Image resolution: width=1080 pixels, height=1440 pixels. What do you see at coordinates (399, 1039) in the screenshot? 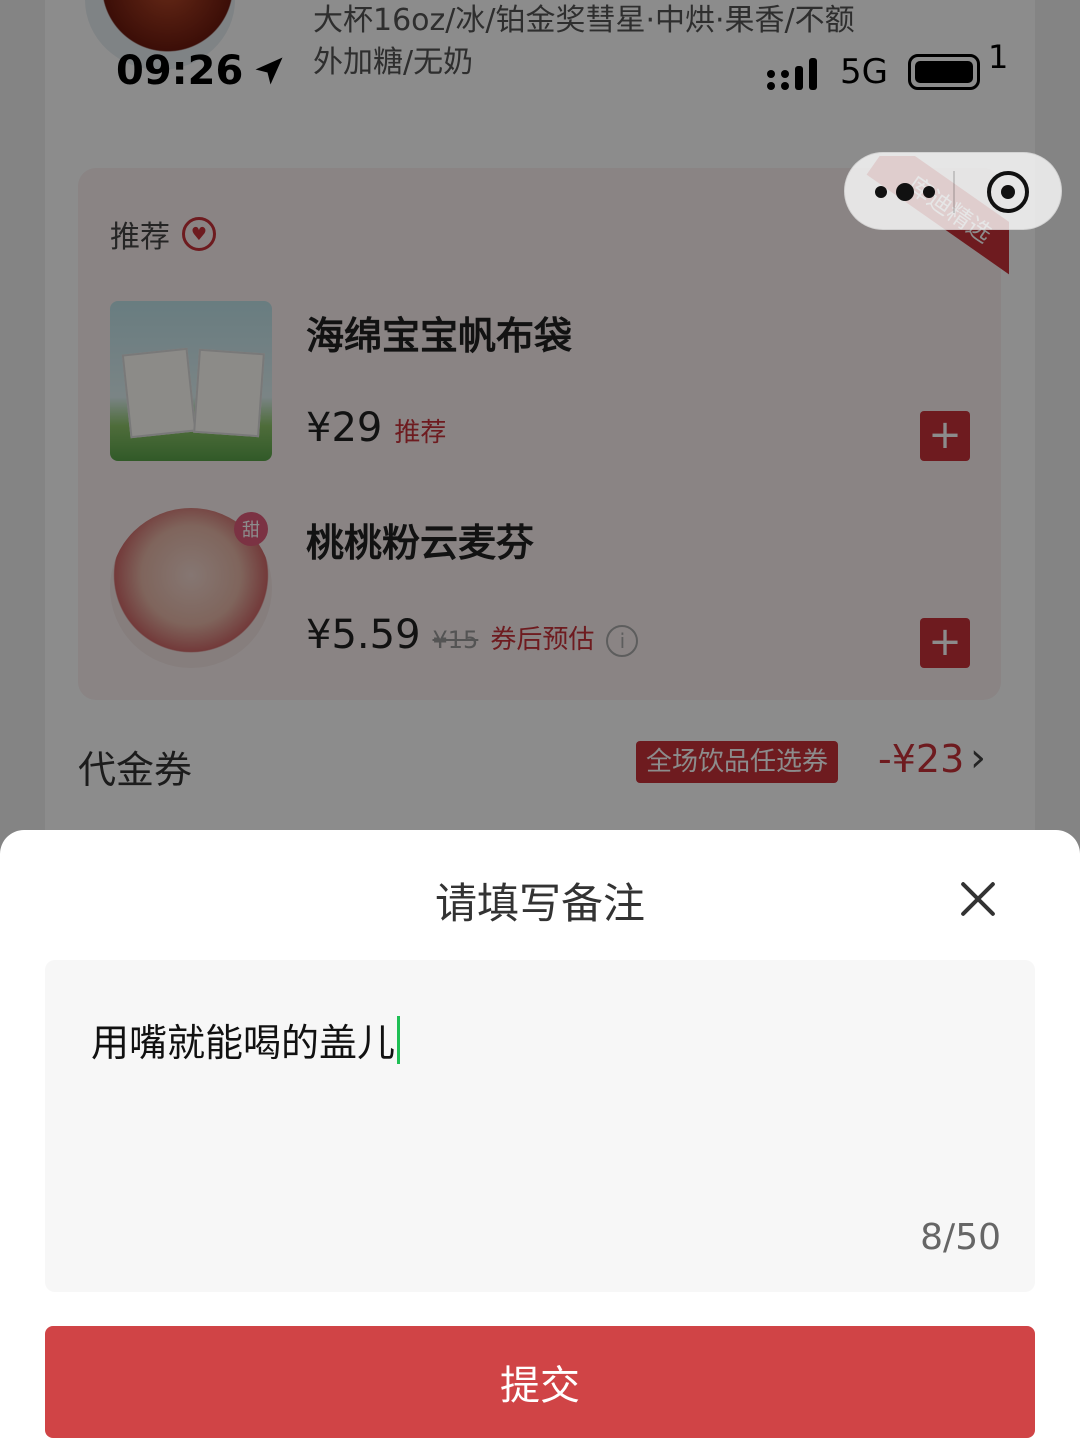
I see `text-caret` at bounding box center [399, 1039].